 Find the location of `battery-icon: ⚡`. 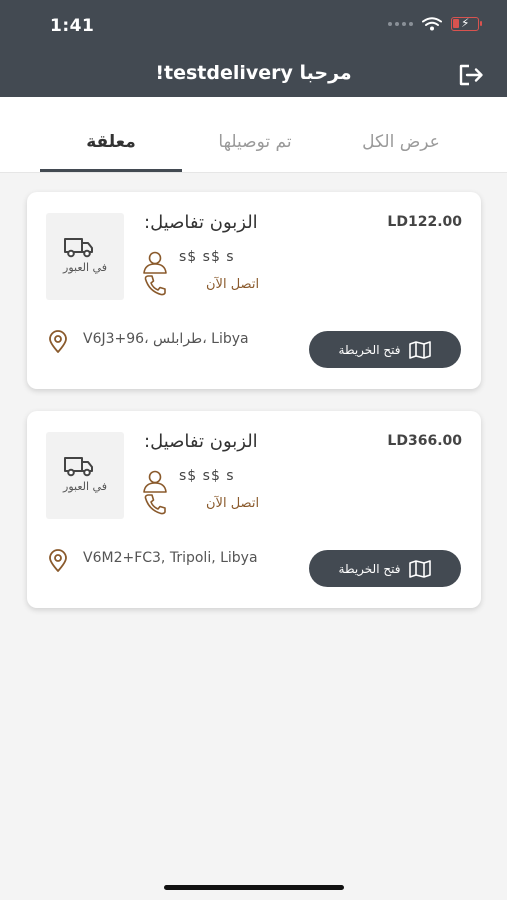

battery-icon: ⚡ is located at coordinates (466, 23).